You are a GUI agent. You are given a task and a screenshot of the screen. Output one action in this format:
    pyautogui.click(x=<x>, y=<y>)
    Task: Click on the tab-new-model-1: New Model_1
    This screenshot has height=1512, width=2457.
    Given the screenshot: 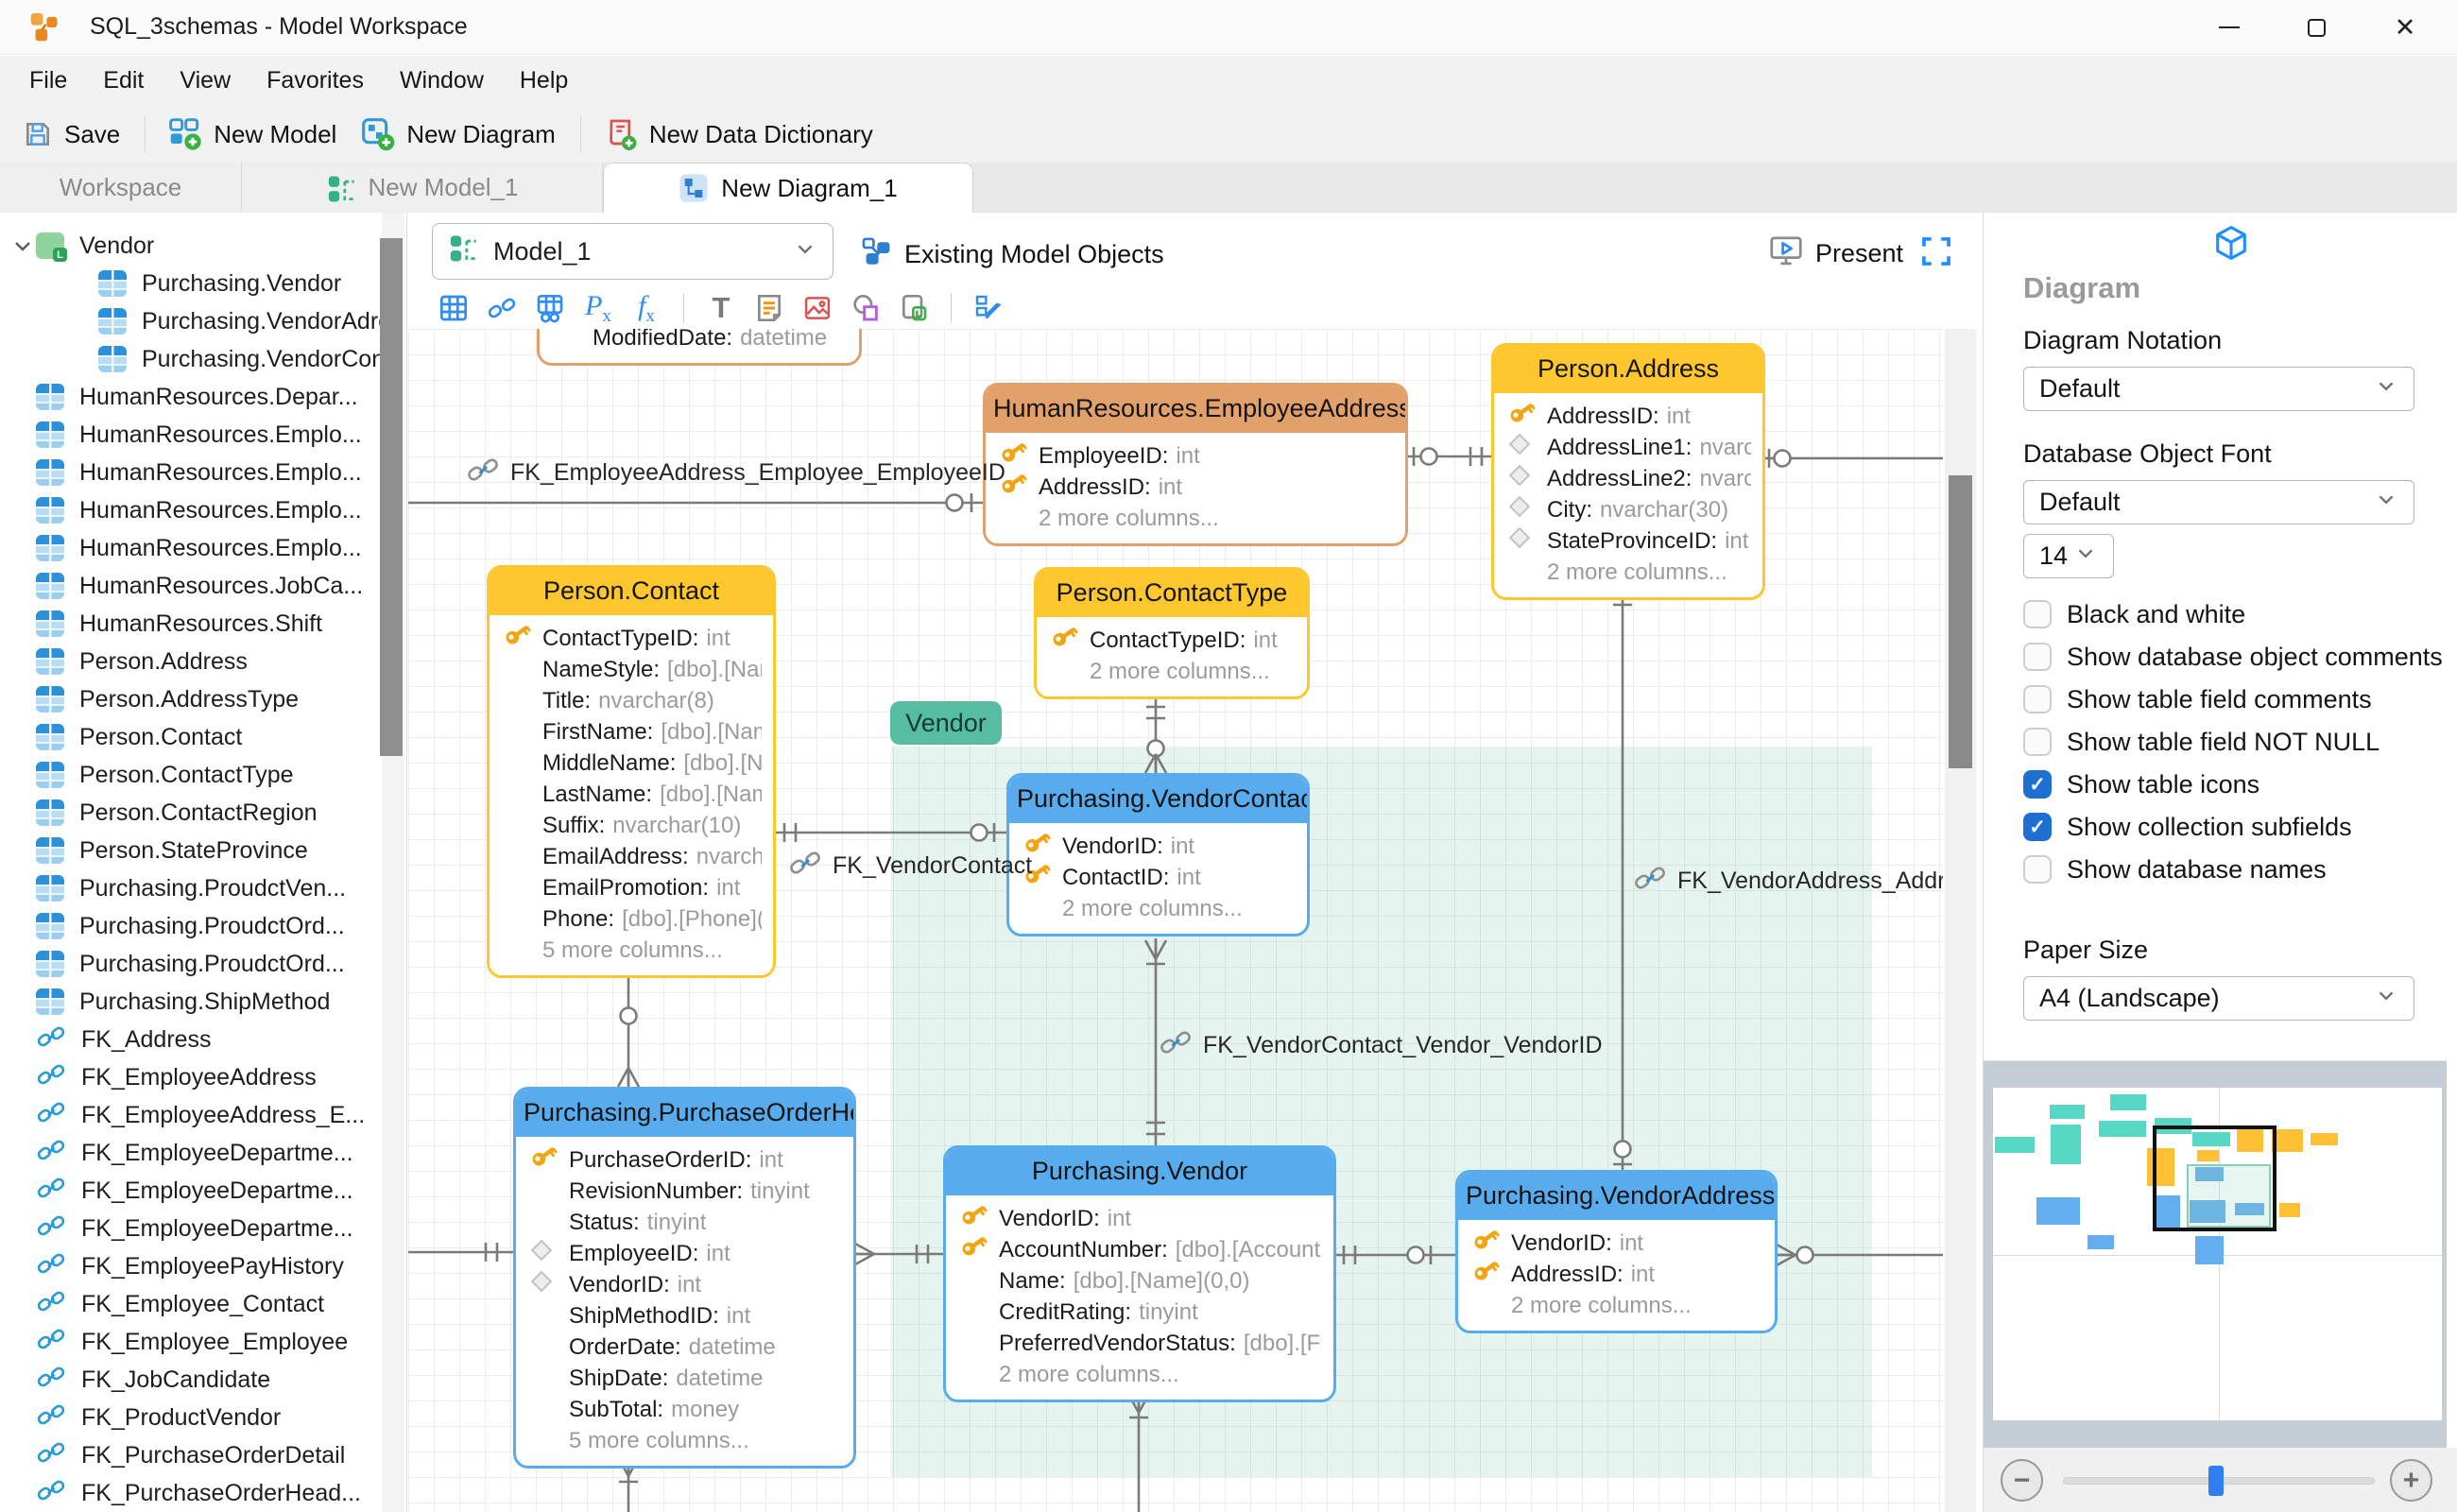 What is the action you would take?
    pyautogui.click(x=422, y=188)
    